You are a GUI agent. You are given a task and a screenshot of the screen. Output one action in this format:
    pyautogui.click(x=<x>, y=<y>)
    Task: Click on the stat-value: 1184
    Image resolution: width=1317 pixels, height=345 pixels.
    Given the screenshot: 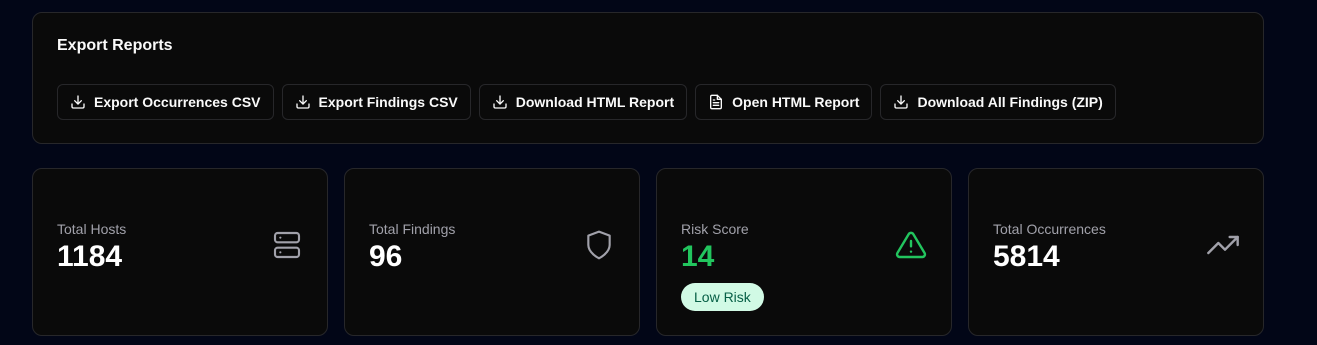 What is the action you would take?
    pyautogui.click(x=90, y=256)
    